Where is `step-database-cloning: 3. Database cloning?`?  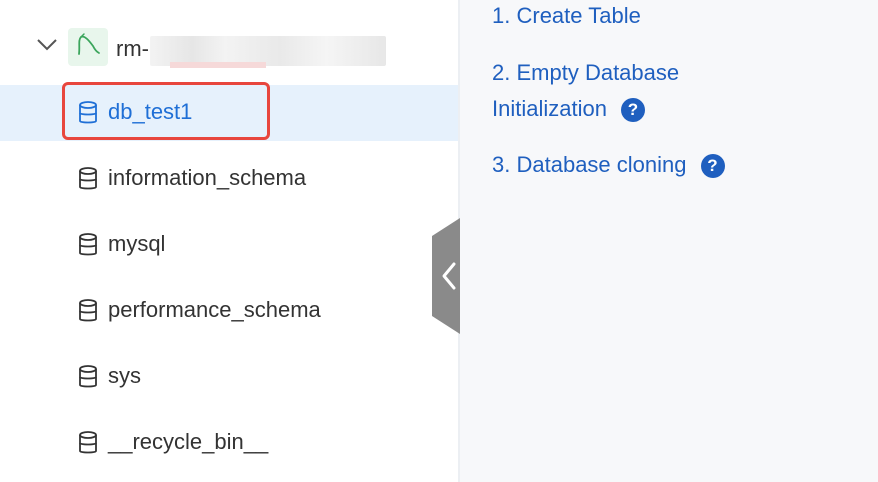 step-database-cloning: 3. Database cloning? is located at coordinates (608, 165).